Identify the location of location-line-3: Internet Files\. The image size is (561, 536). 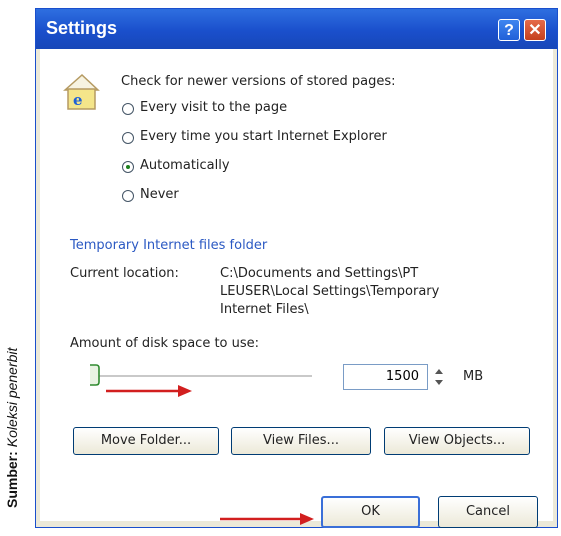
(264, 309).